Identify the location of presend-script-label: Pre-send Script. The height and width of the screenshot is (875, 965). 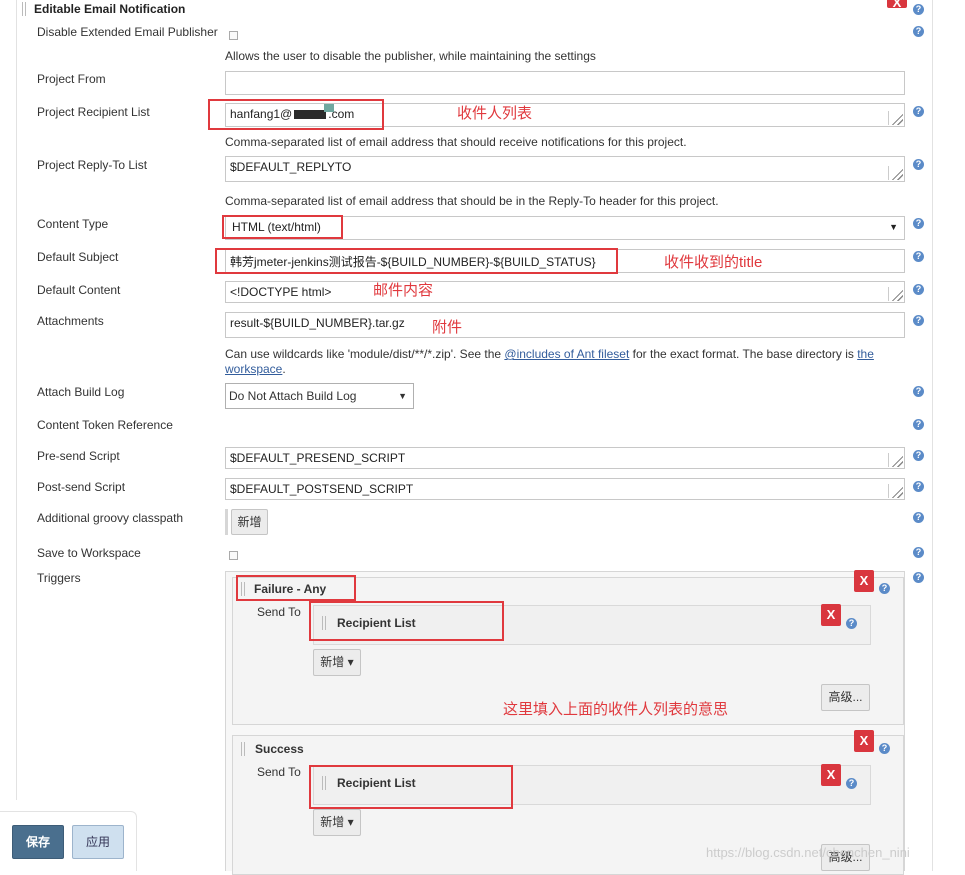
(78, 456).